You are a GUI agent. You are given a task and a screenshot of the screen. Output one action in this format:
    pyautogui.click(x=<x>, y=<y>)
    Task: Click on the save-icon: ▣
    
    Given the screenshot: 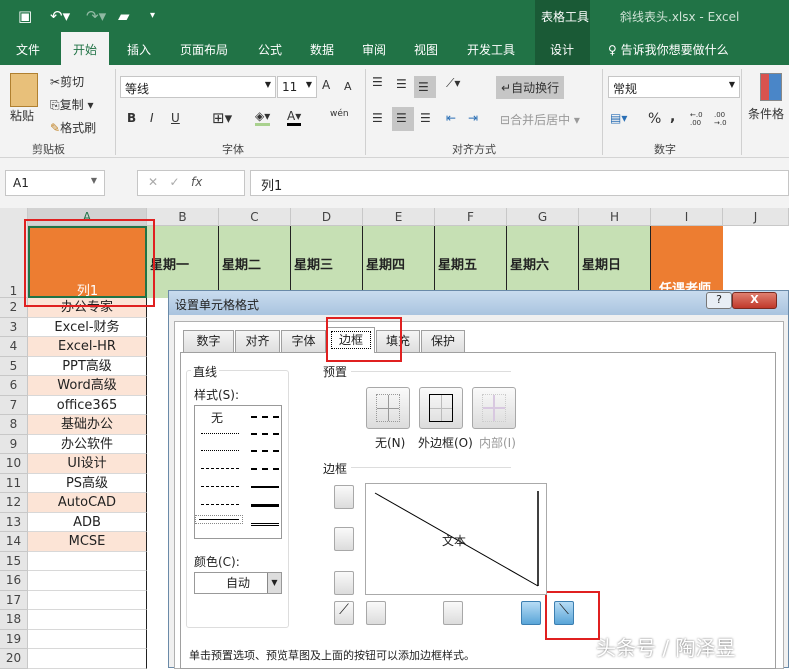 What is the action you would take?
    pyautogui.click(x=25, y=16)
    